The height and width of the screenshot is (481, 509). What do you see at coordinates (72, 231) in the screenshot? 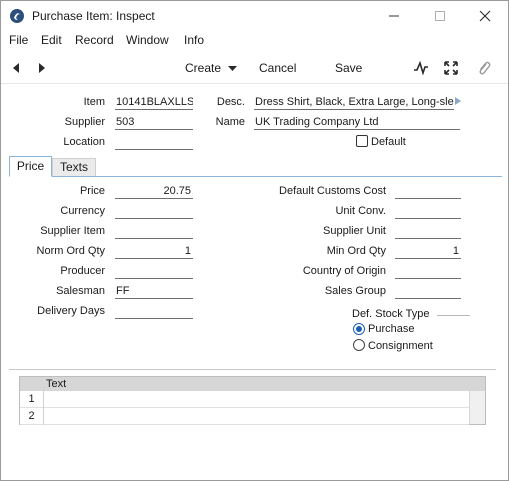
I see `supplier-item-label: Supplier Item` at bounding box center [72, 231].